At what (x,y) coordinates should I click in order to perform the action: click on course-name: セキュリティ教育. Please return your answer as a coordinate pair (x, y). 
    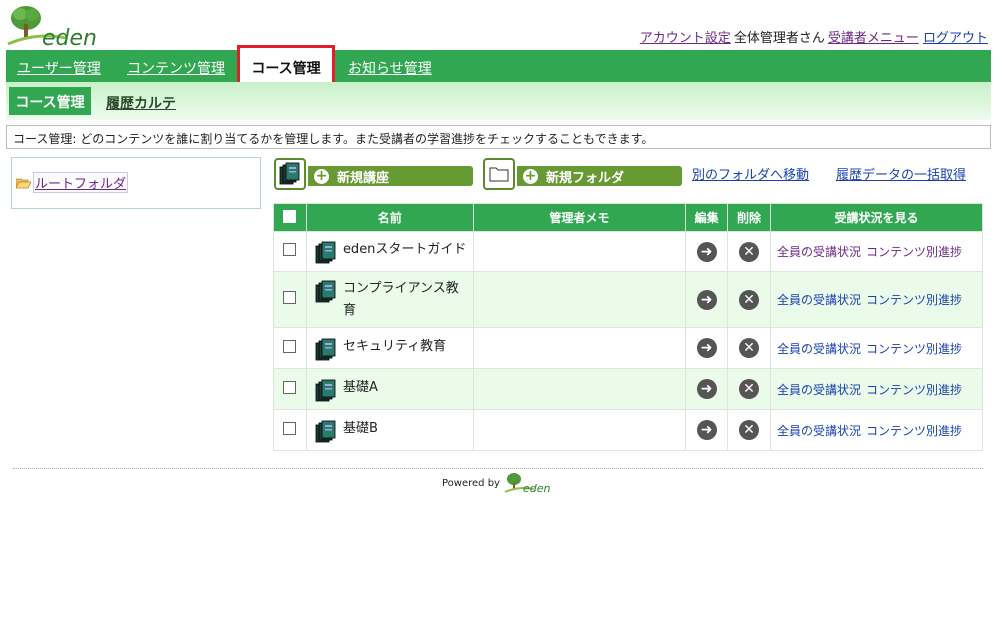
    Looking at the image, I should click on (394, 347).